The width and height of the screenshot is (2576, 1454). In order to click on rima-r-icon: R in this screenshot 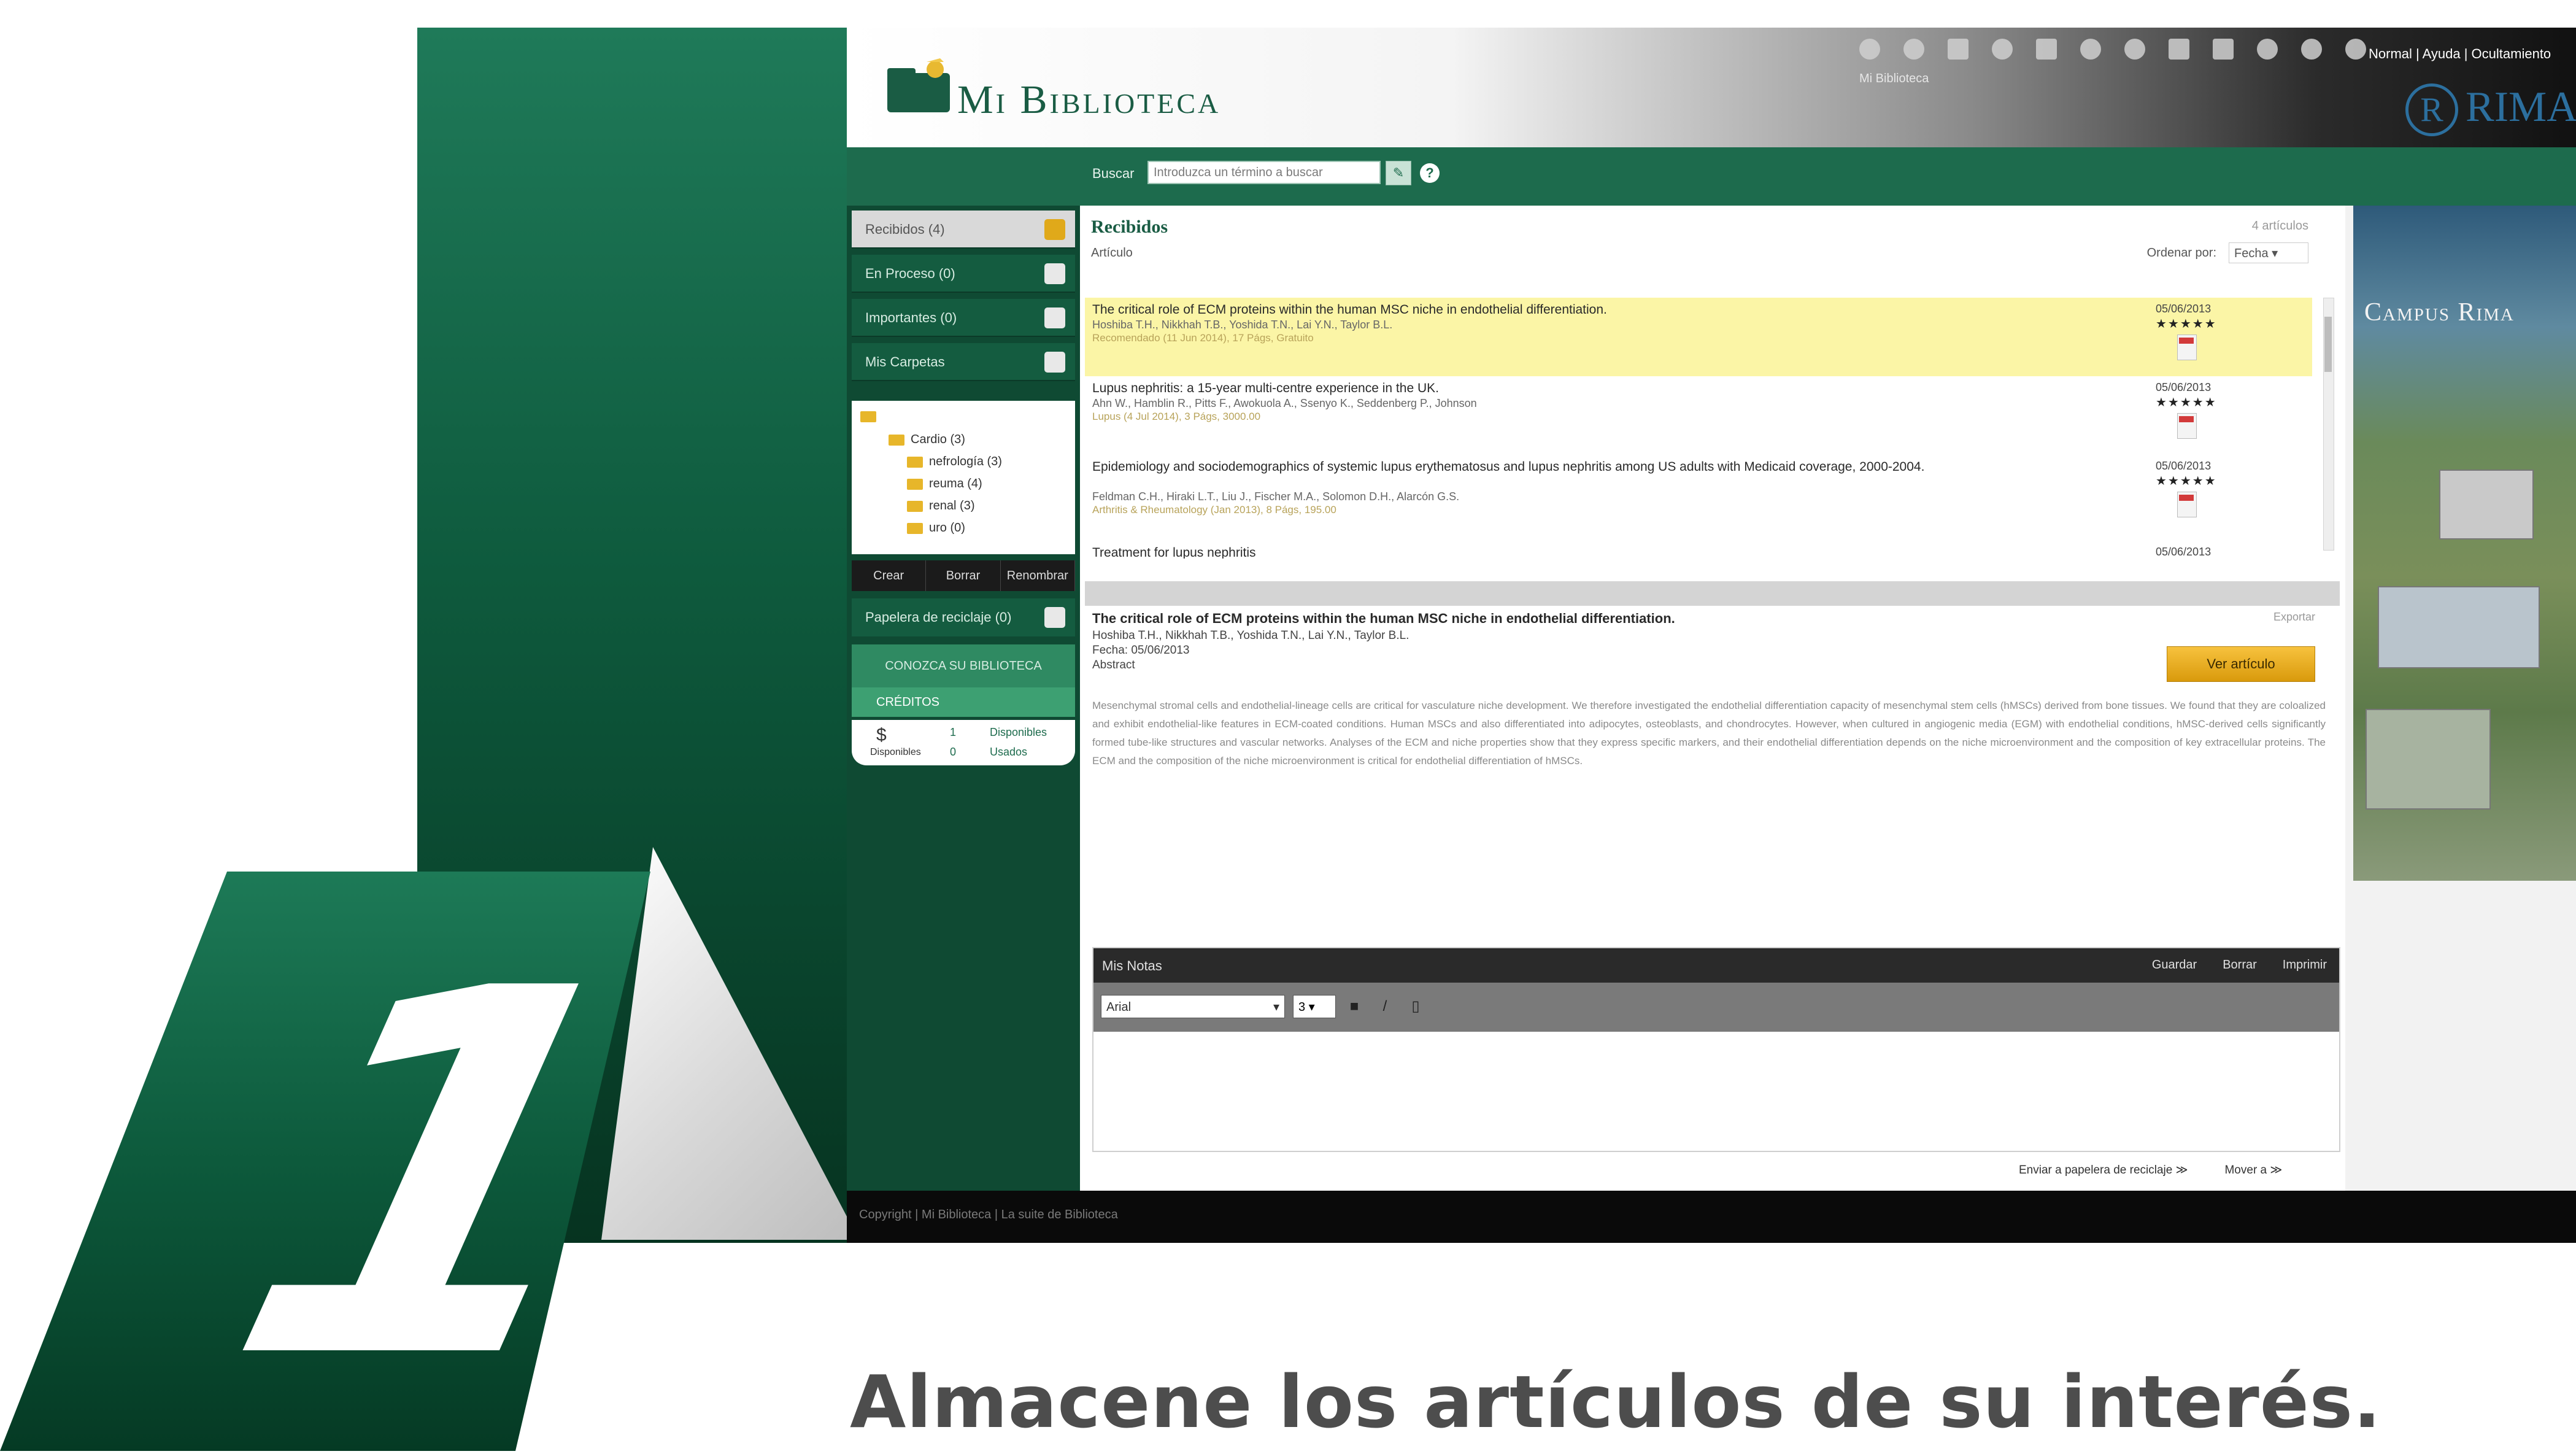, I will do `click(2431, 110)`.